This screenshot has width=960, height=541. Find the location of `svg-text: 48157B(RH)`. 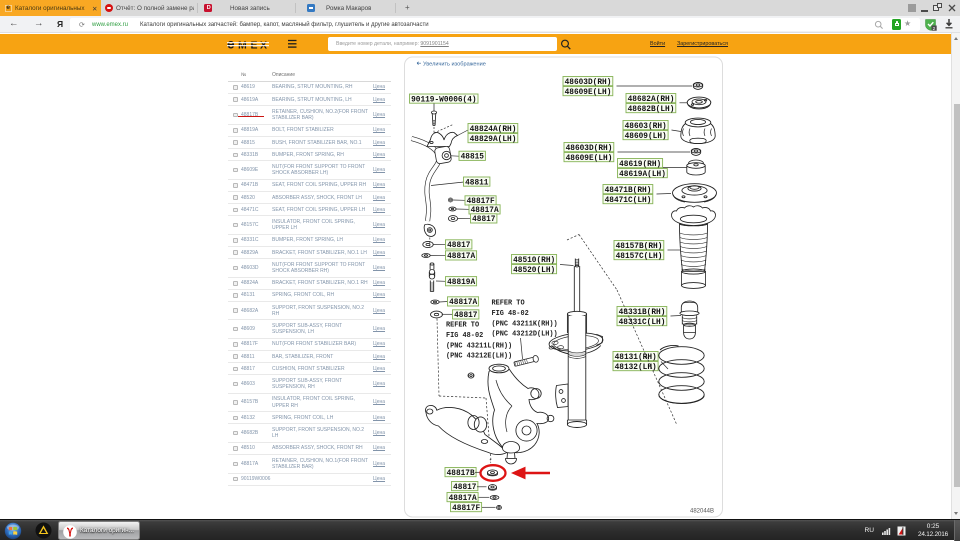

svg-text: 48157B(RH) is located at coordinates (639, 247).